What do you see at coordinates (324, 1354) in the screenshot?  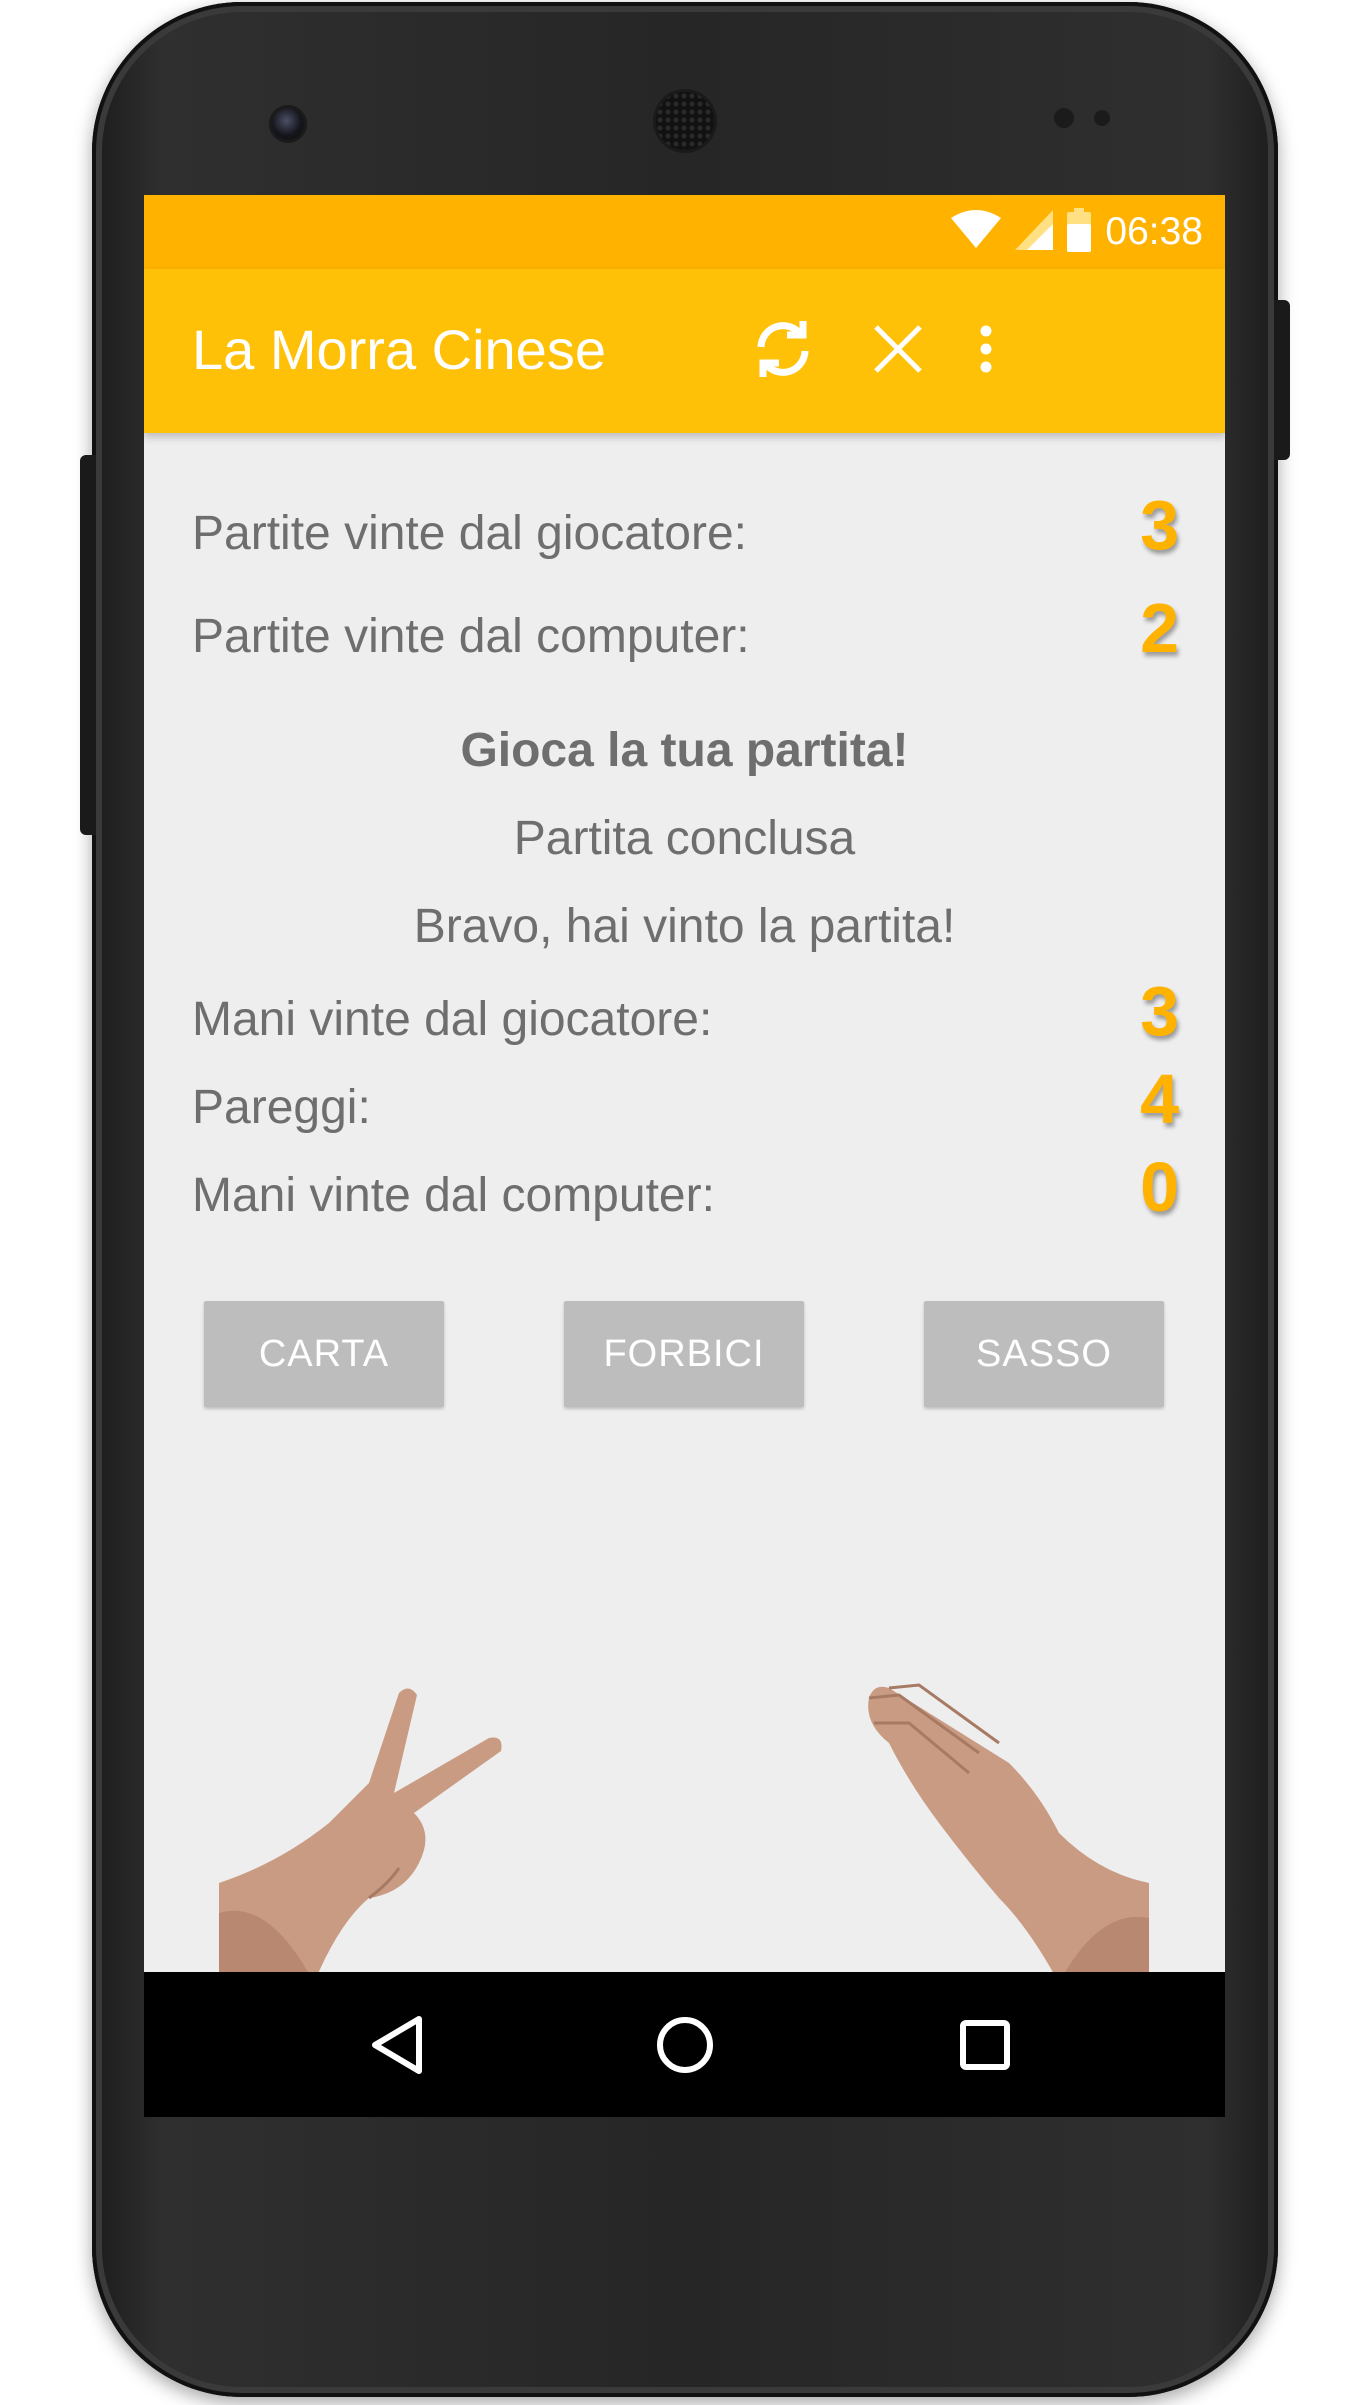 I see `carta-button: CARTA` at bounding box center [324, 1354].